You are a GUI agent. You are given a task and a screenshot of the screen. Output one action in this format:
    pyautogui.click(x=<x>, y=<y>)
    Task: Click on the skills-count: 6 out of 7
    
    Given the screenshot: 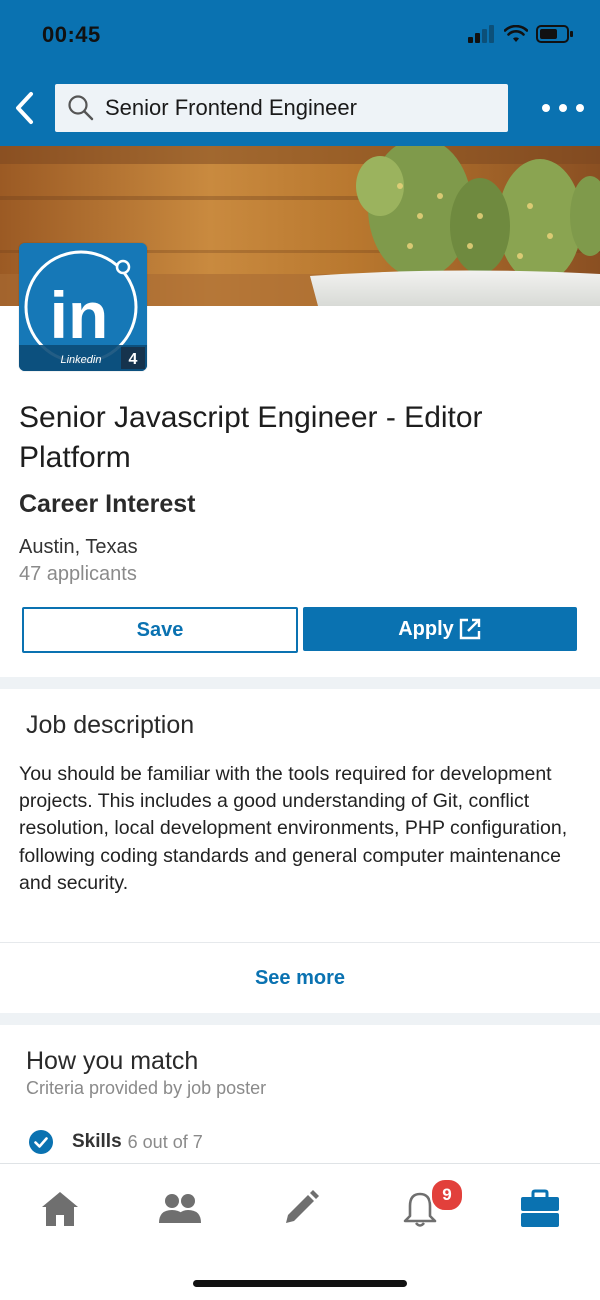 What is the action you would take?
    pyautogui.click(x=165, y=1141)
    